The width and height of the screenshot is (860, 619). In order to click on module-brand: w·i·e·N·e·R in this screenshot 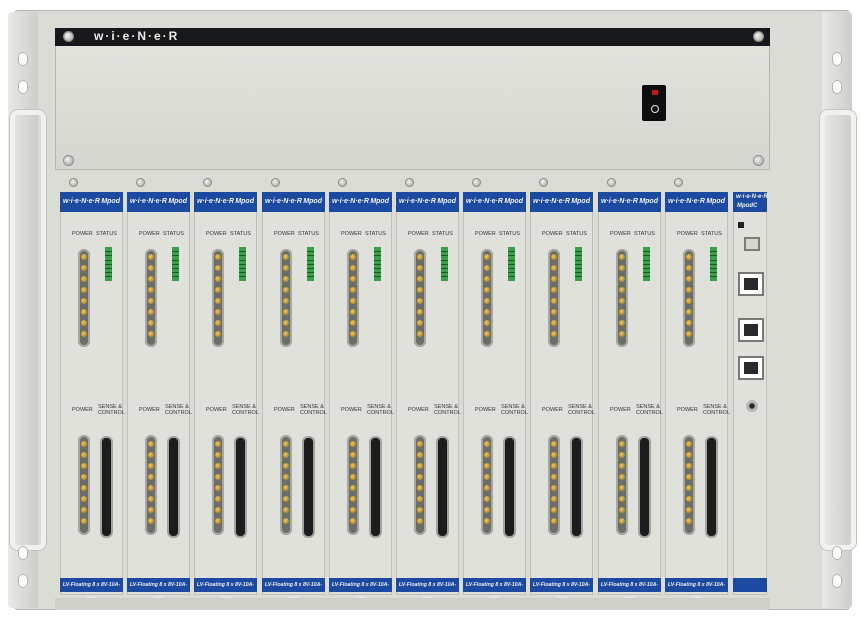, I will do `click(417, 201)`.